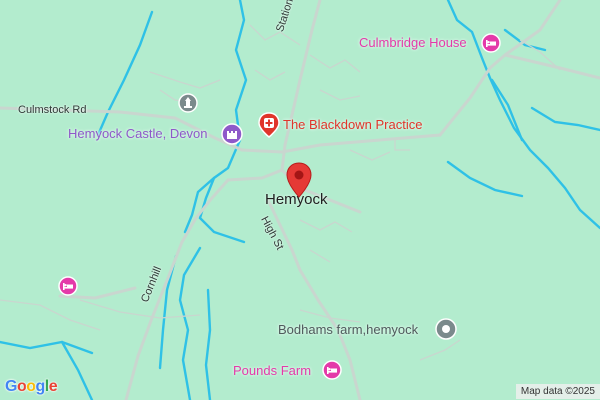 This screenshot has width=600, height=400. What do you see at coordinates (557, 391) in the screenshot?
I see `map-data-attribution: Map data ©2025` at bounding box center [557, 391].